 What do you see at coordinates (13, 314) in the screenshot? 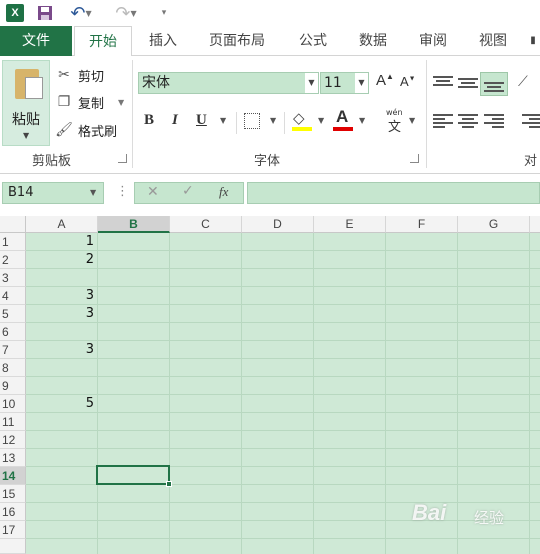
I see `row-header: 5` at bounding box center [13, 314].